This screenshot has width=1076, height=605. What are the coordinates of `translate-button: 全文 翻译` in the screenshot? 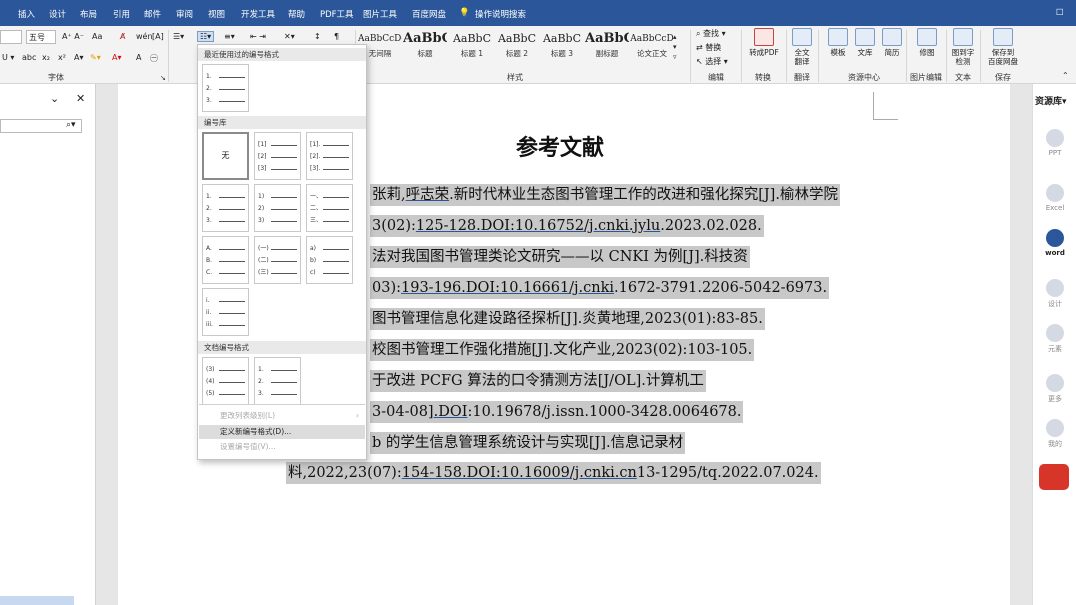 It's located at (802, 47).